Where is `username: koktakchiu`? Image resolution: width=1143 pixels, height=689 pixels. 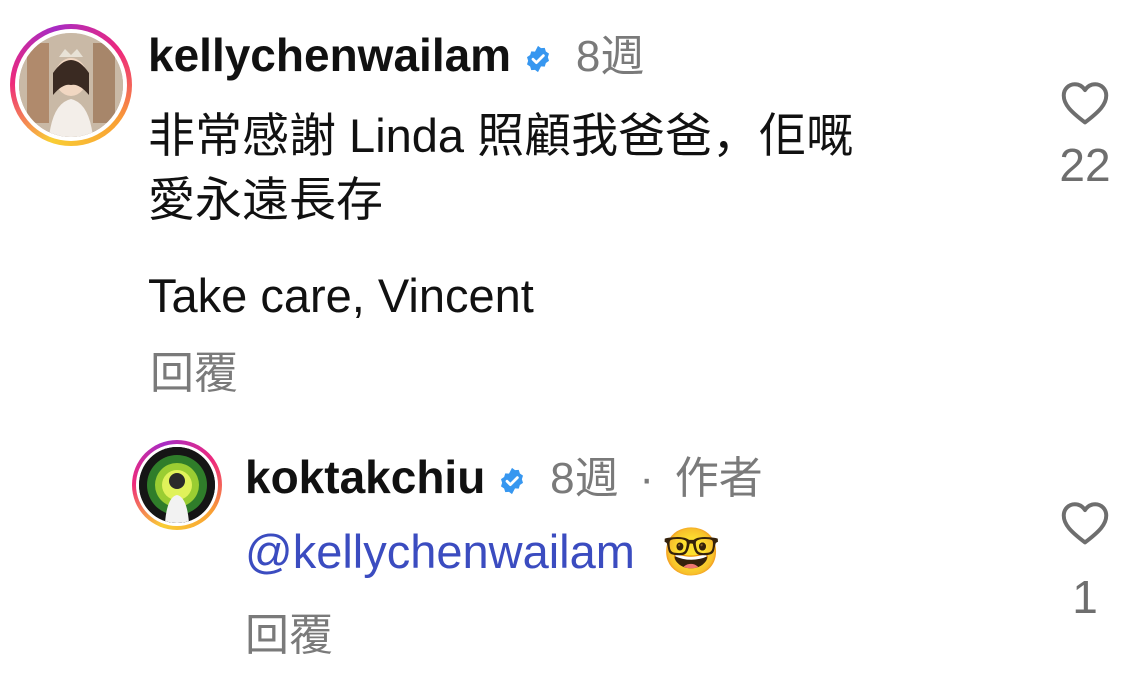 username: koktakchiu is located at coordinates (365, 477).